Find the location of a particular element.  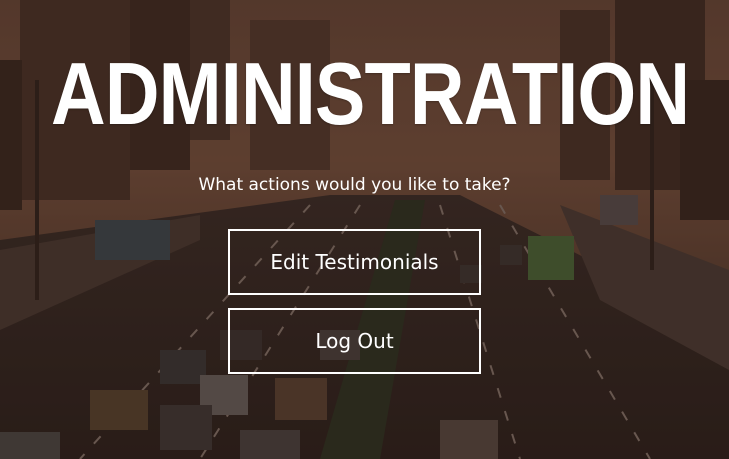

edit-testimonials-button: Edit Testimonials is located at coordinates (354, 262).